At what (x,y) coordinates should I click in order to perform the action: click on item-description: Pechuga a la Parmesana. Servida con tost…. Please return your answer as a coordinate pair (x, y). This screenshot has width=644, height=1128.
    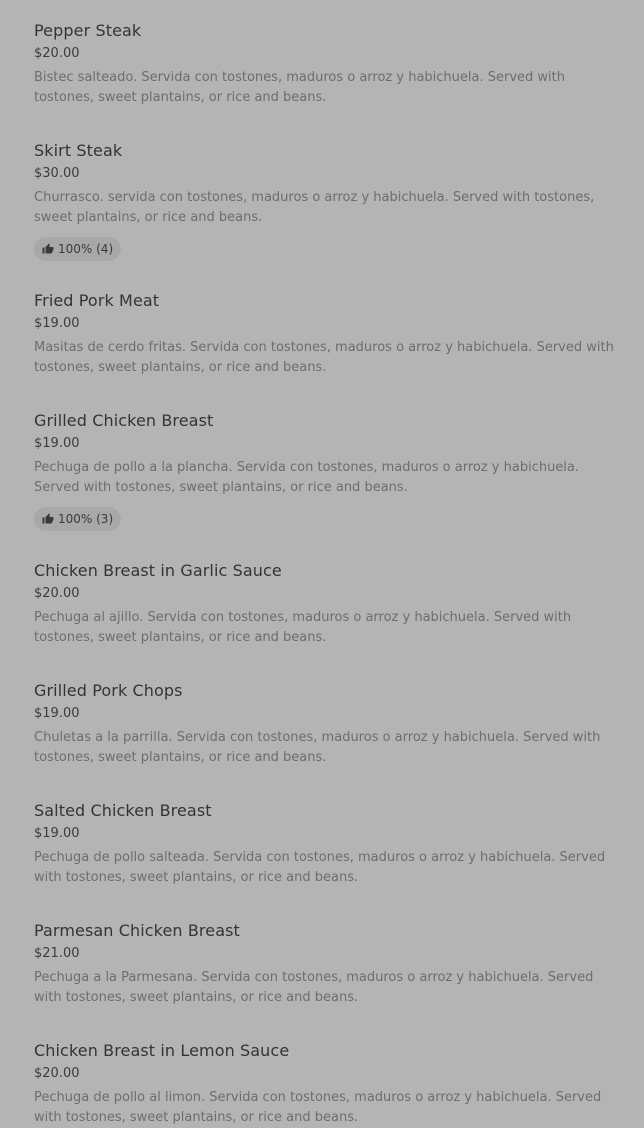
    Looking at the image, I should click on (314, 987).